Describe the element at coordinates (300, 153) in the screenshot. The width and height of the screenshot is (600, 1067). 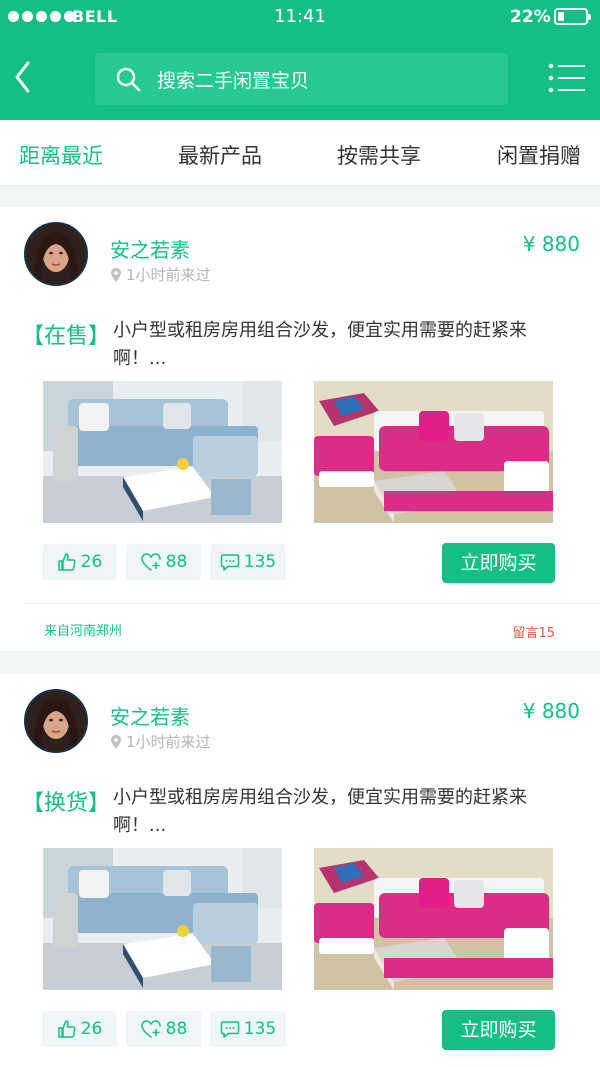
I see `category-tabs: 距离最近 最新产品 按需共享 闲置捐赠` at that location.